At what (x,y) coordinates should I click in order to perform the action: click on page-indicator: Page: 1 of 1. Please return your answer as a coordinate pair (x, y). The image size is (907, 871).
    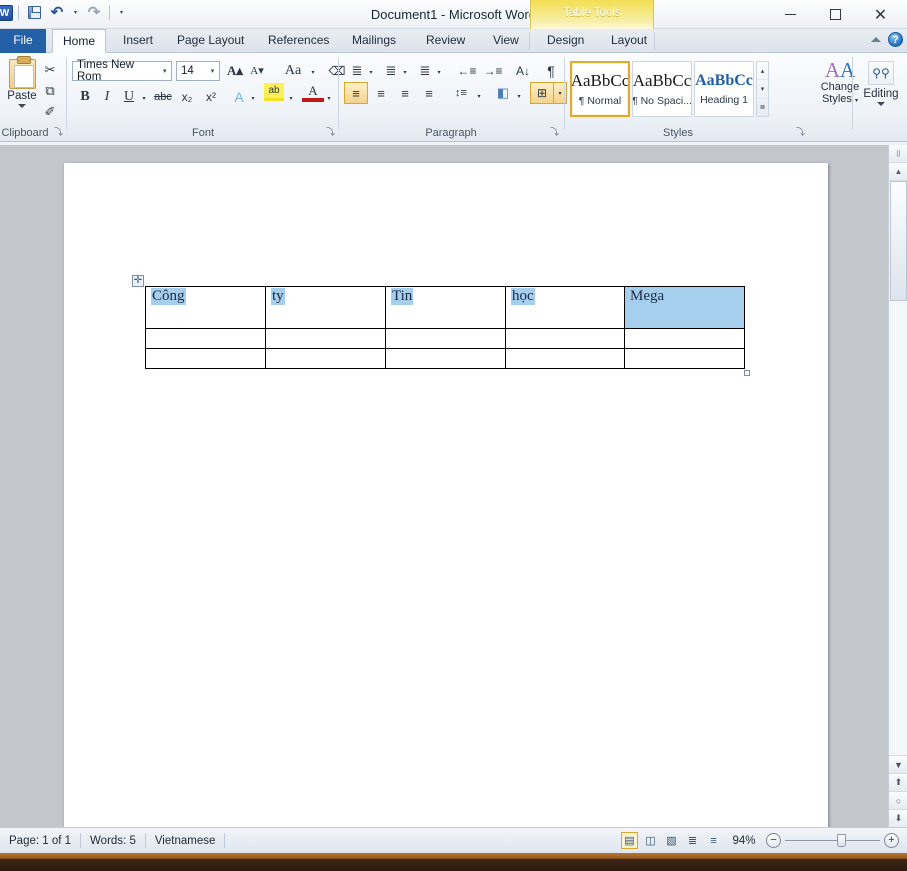
    Looking at the image, I should click on (40, 841).